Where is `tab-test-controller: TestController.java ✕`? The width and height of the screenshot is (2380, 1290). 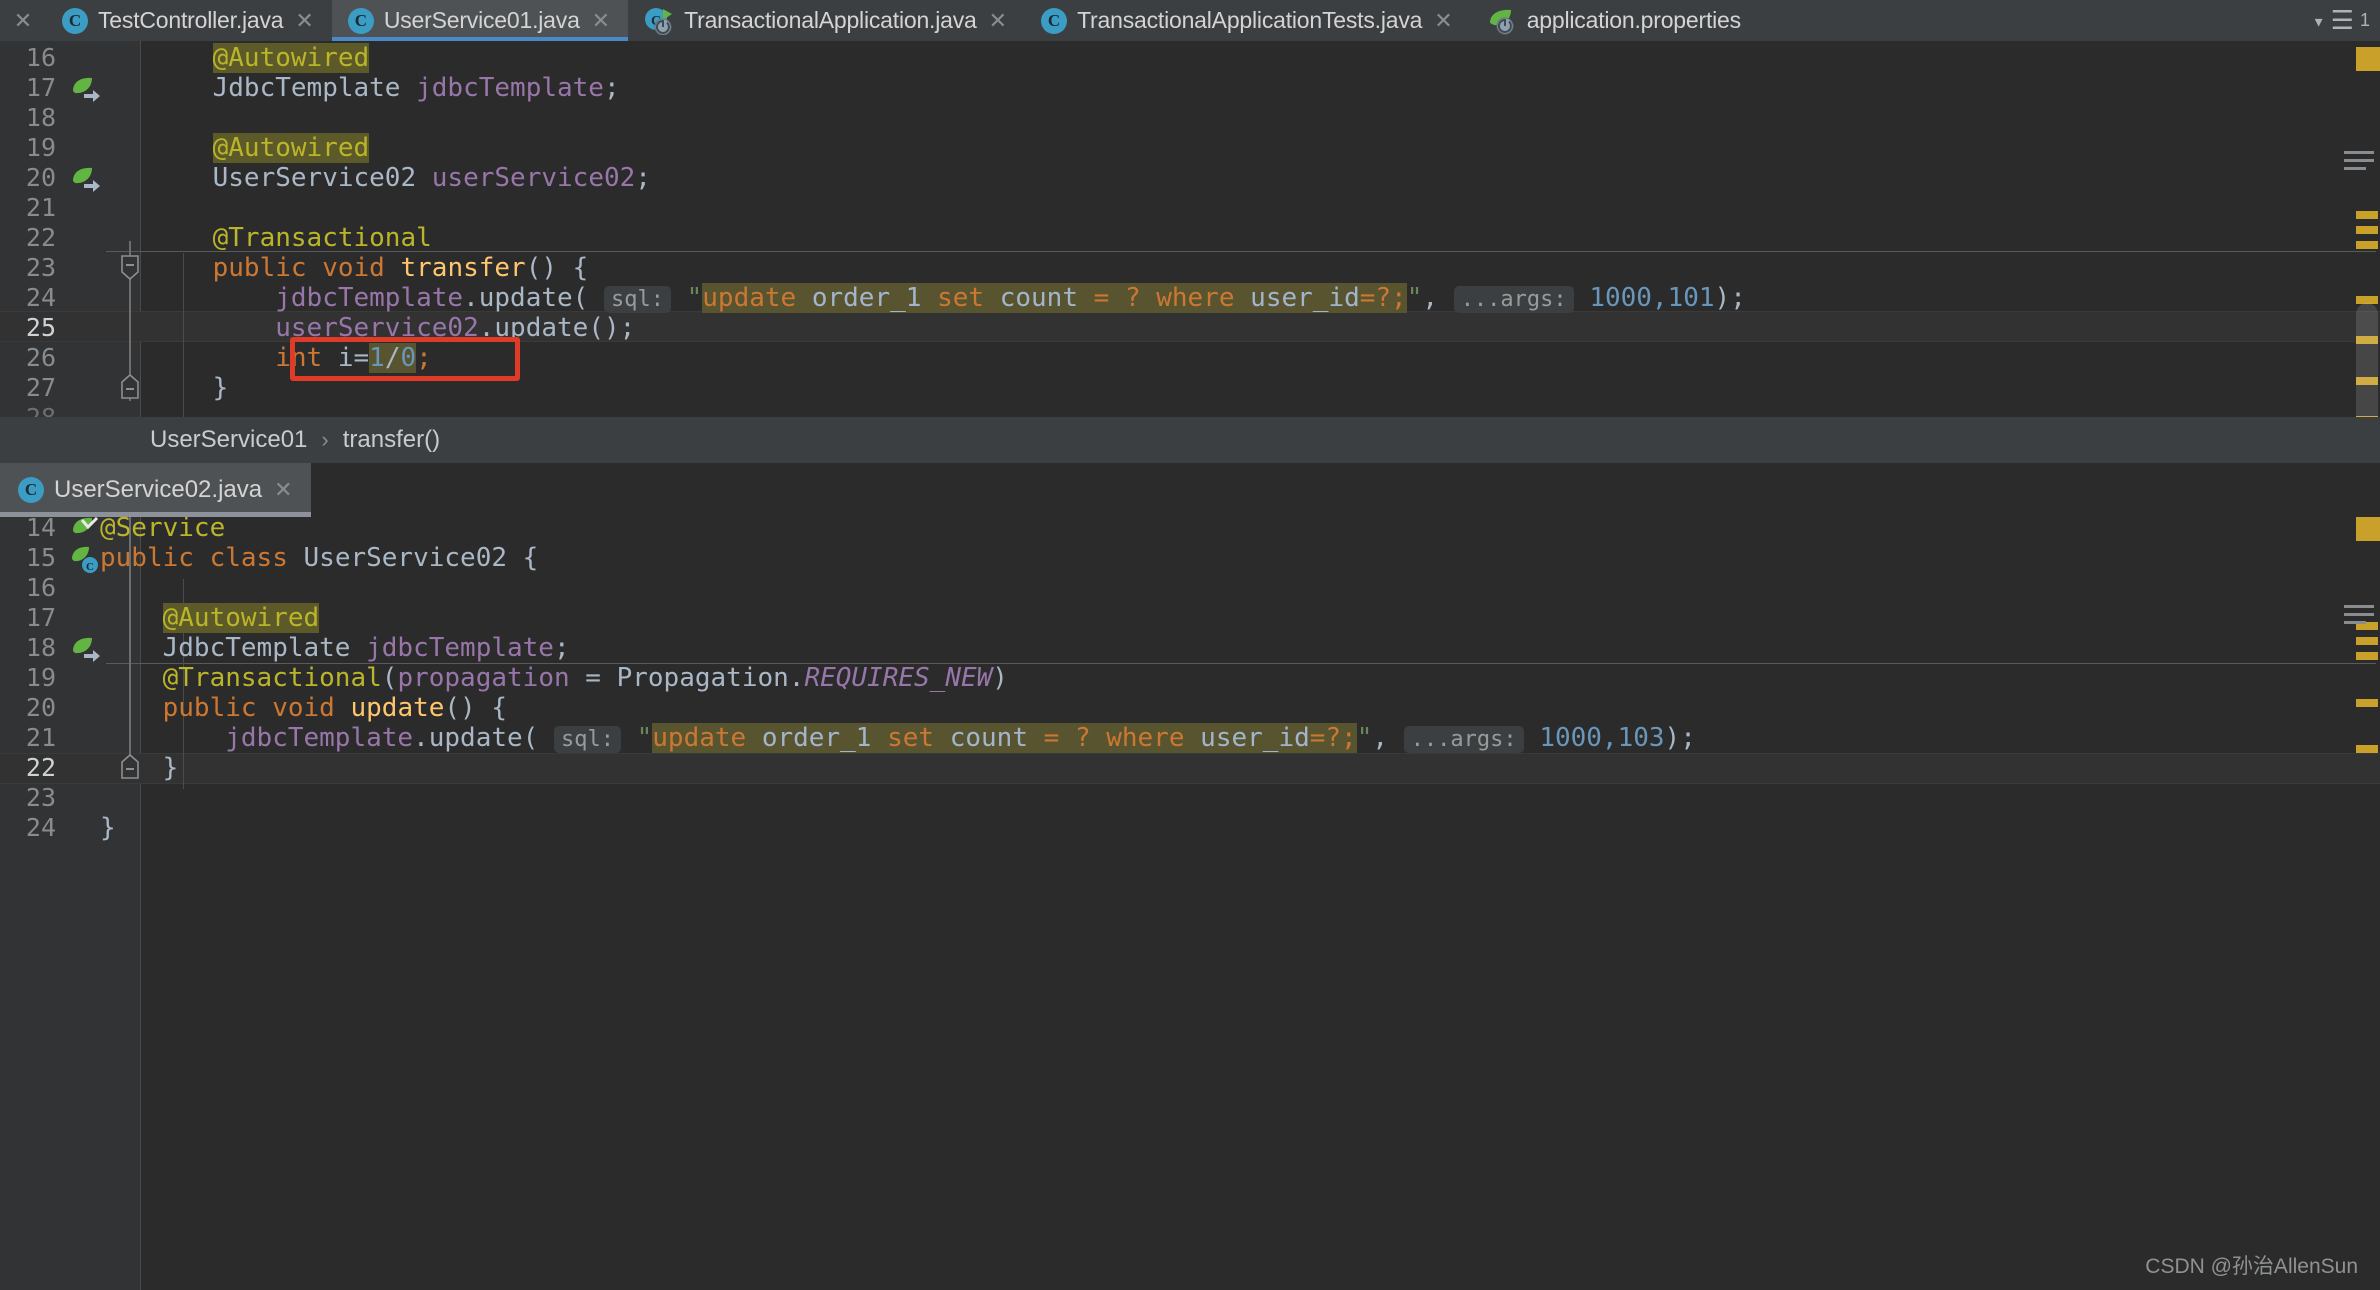 tab-test-controller: TestController.java ✕ is located at coordinates (189, 20).